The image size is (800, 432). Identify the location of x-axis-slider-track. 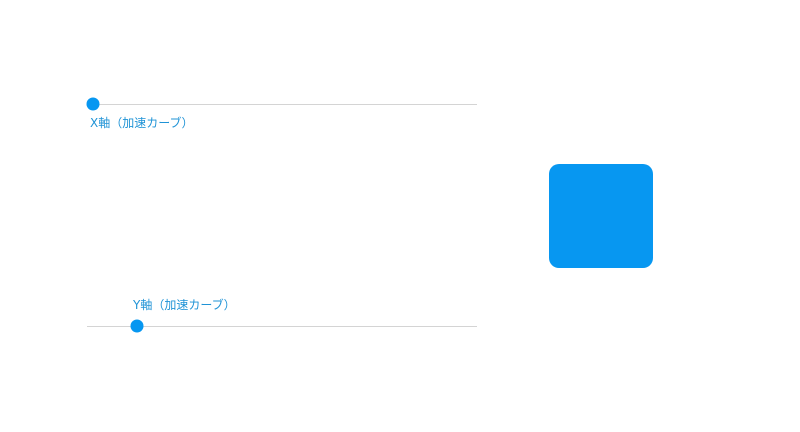
(282, 104).